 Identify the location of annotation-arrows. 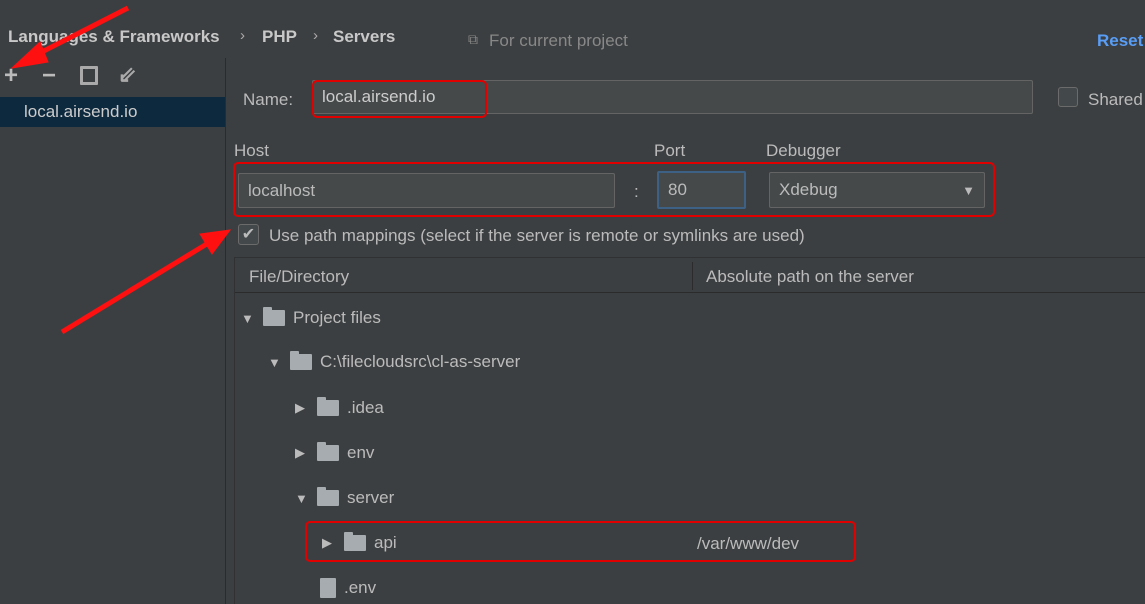
(121, 170).